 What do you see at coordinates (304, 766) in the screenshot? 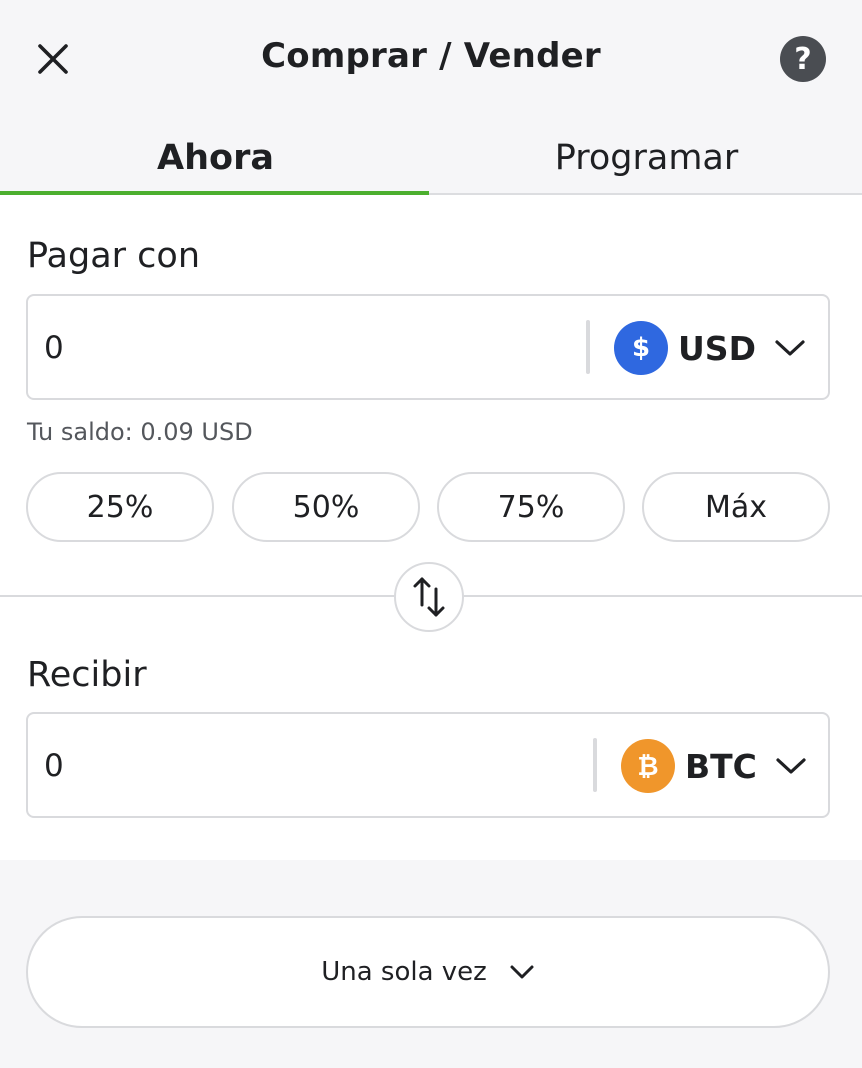
I see `receive-amount-input` at bounding box center [304, 766].